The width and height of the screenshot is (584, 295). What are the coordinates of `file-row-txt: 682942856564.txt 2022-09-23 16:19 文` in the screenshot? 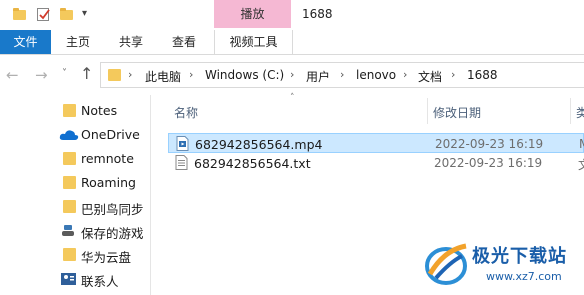 It's located at (376, 163).